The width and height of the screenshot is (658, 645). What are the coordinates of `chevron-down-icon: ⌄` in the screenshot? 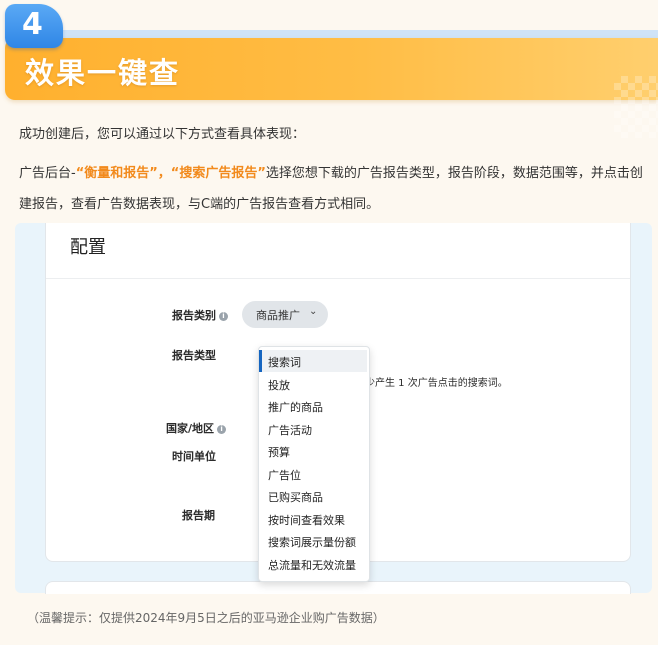 It's located at (313, 311).